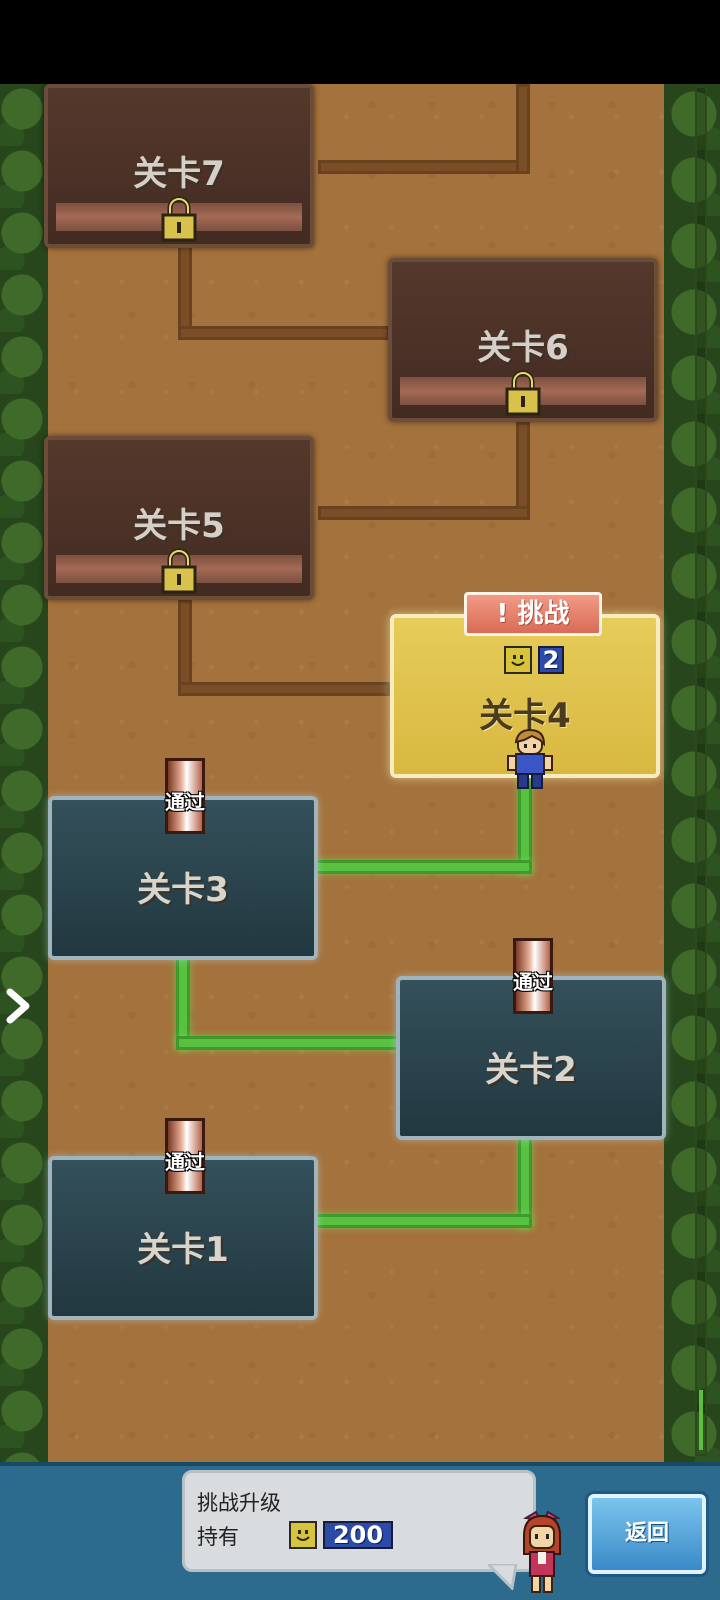  I want to click on level-1-label: 关卡1, so click(183, 1250).